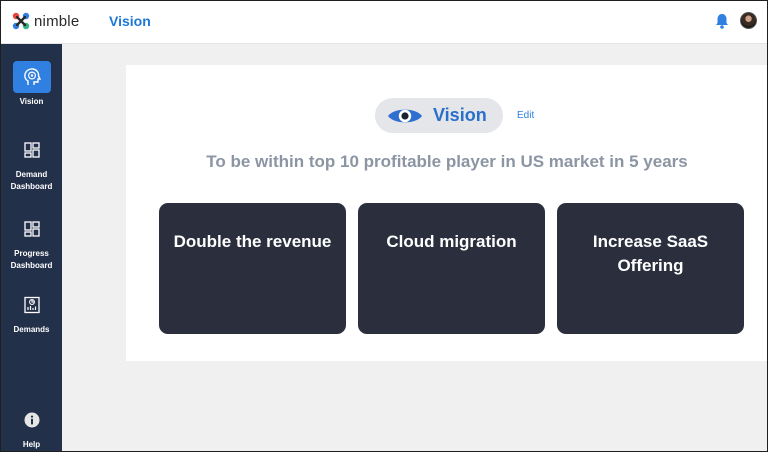  I want to click on info-icon, so click(31, 420).